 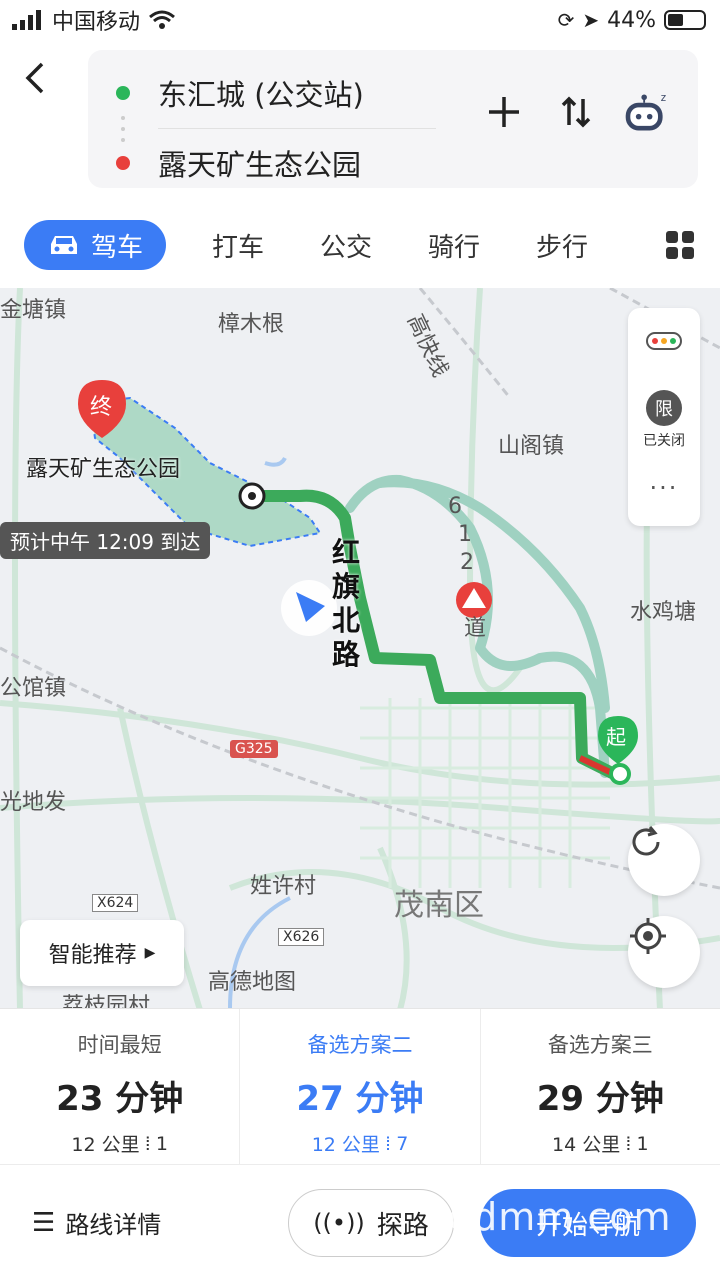 I want to click on status-left: 中国移动, so click(x=94, y=20).